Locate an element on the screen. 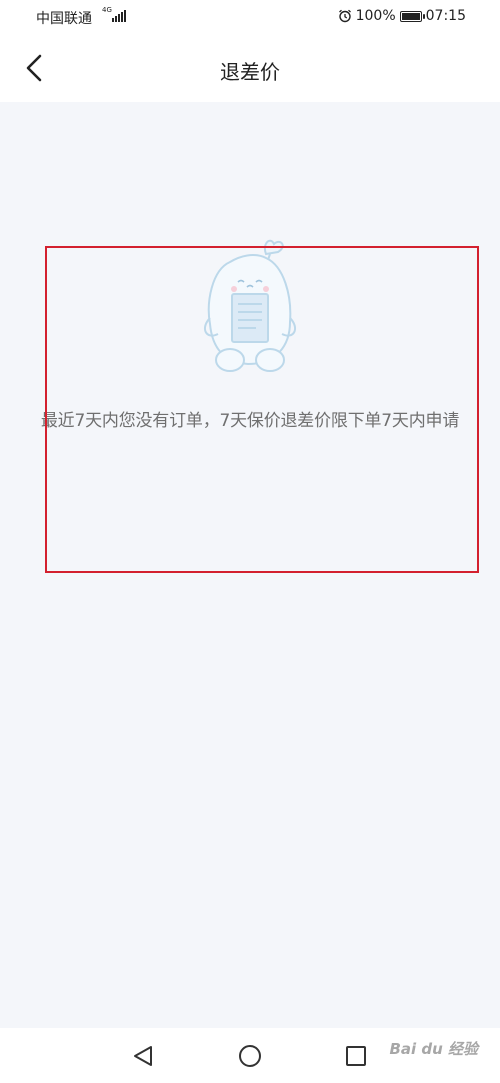 The image size is (500, 1083). triangle-back-icon is located at coordinates (143, 1056).